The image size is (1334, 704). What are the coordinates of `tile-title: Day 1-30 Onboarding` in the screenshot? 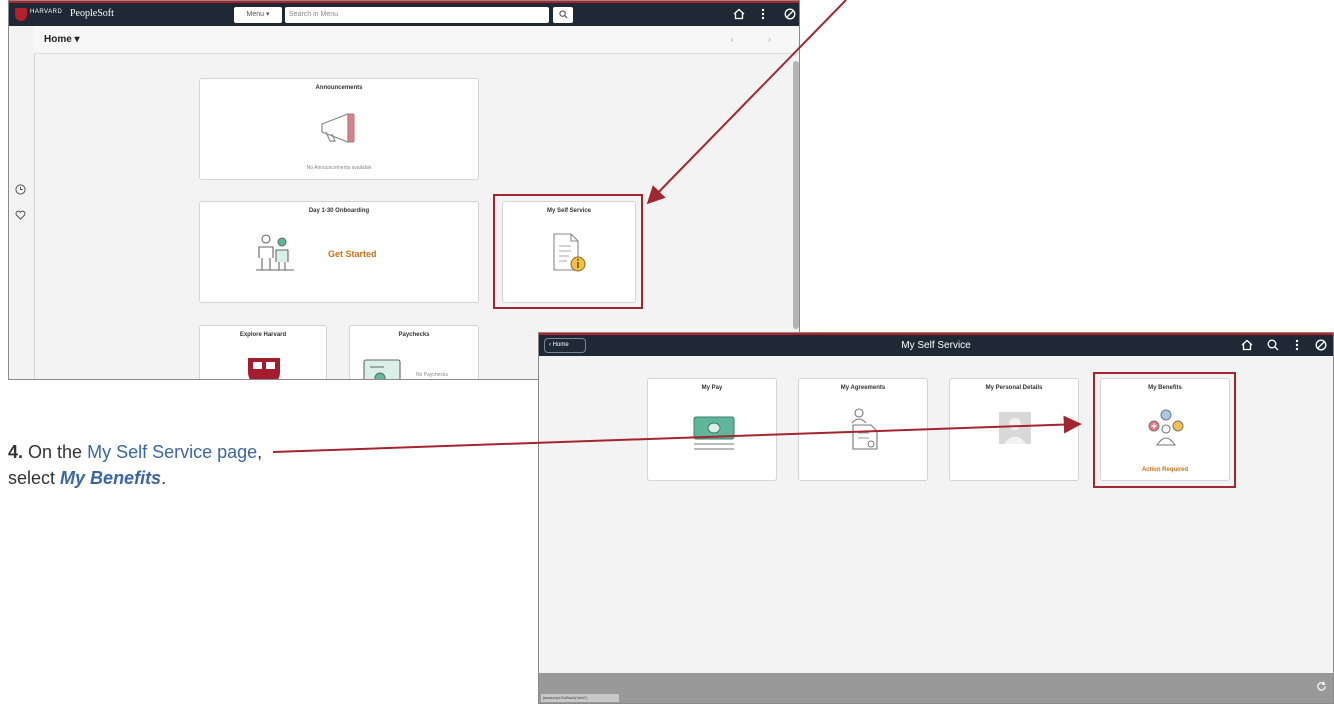 It's located at (339, 211).